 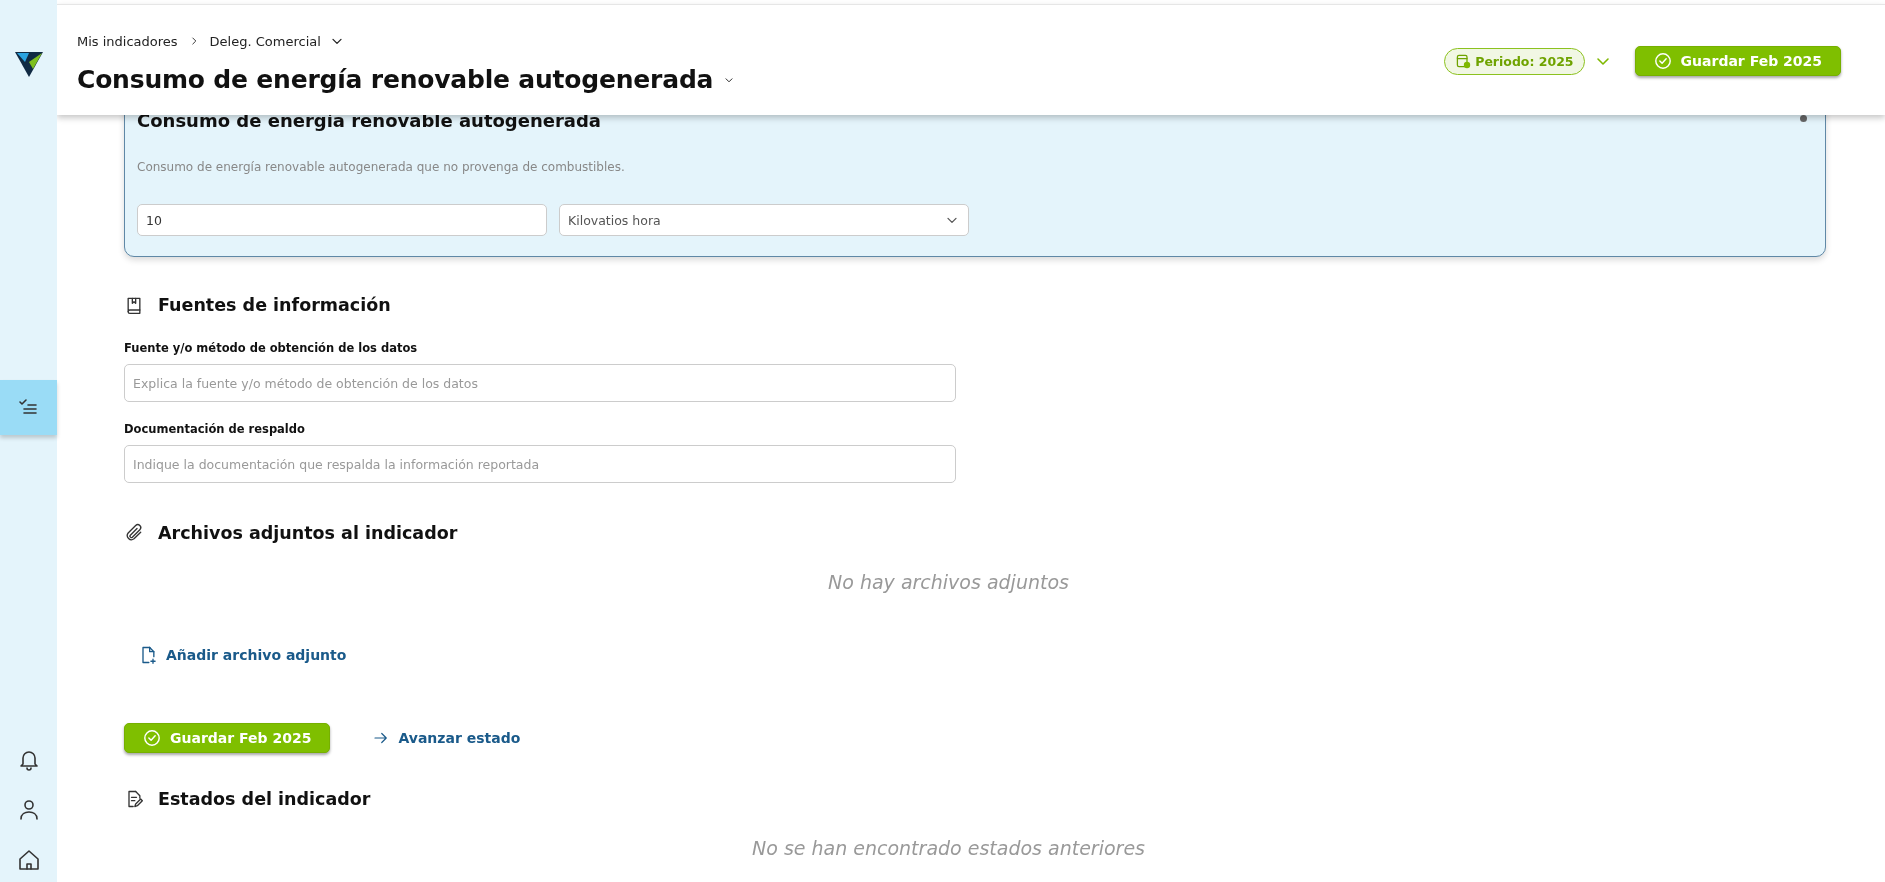 I want to click on page-title: Consumo de energía renovable autogenerada, so click(x=395, y=79).